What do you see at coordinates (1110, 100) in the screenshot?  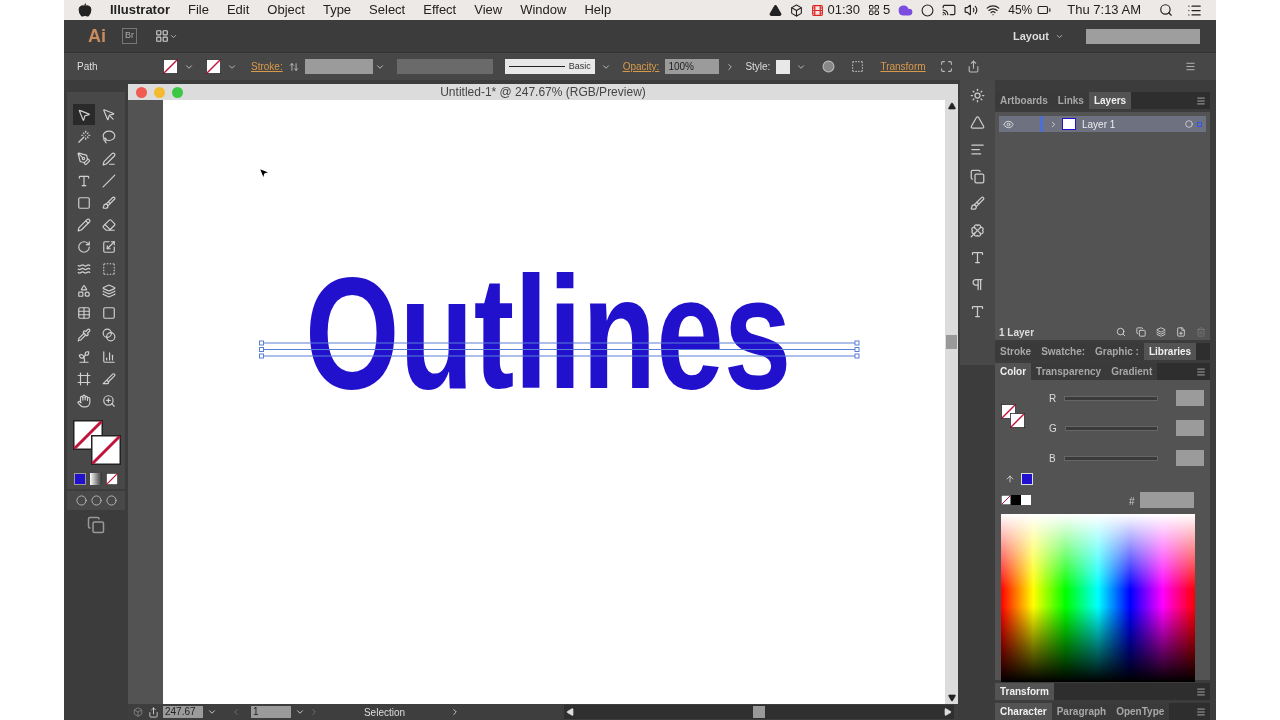 I see `panel-tab: Layers` at bounding box center [1110, 100].